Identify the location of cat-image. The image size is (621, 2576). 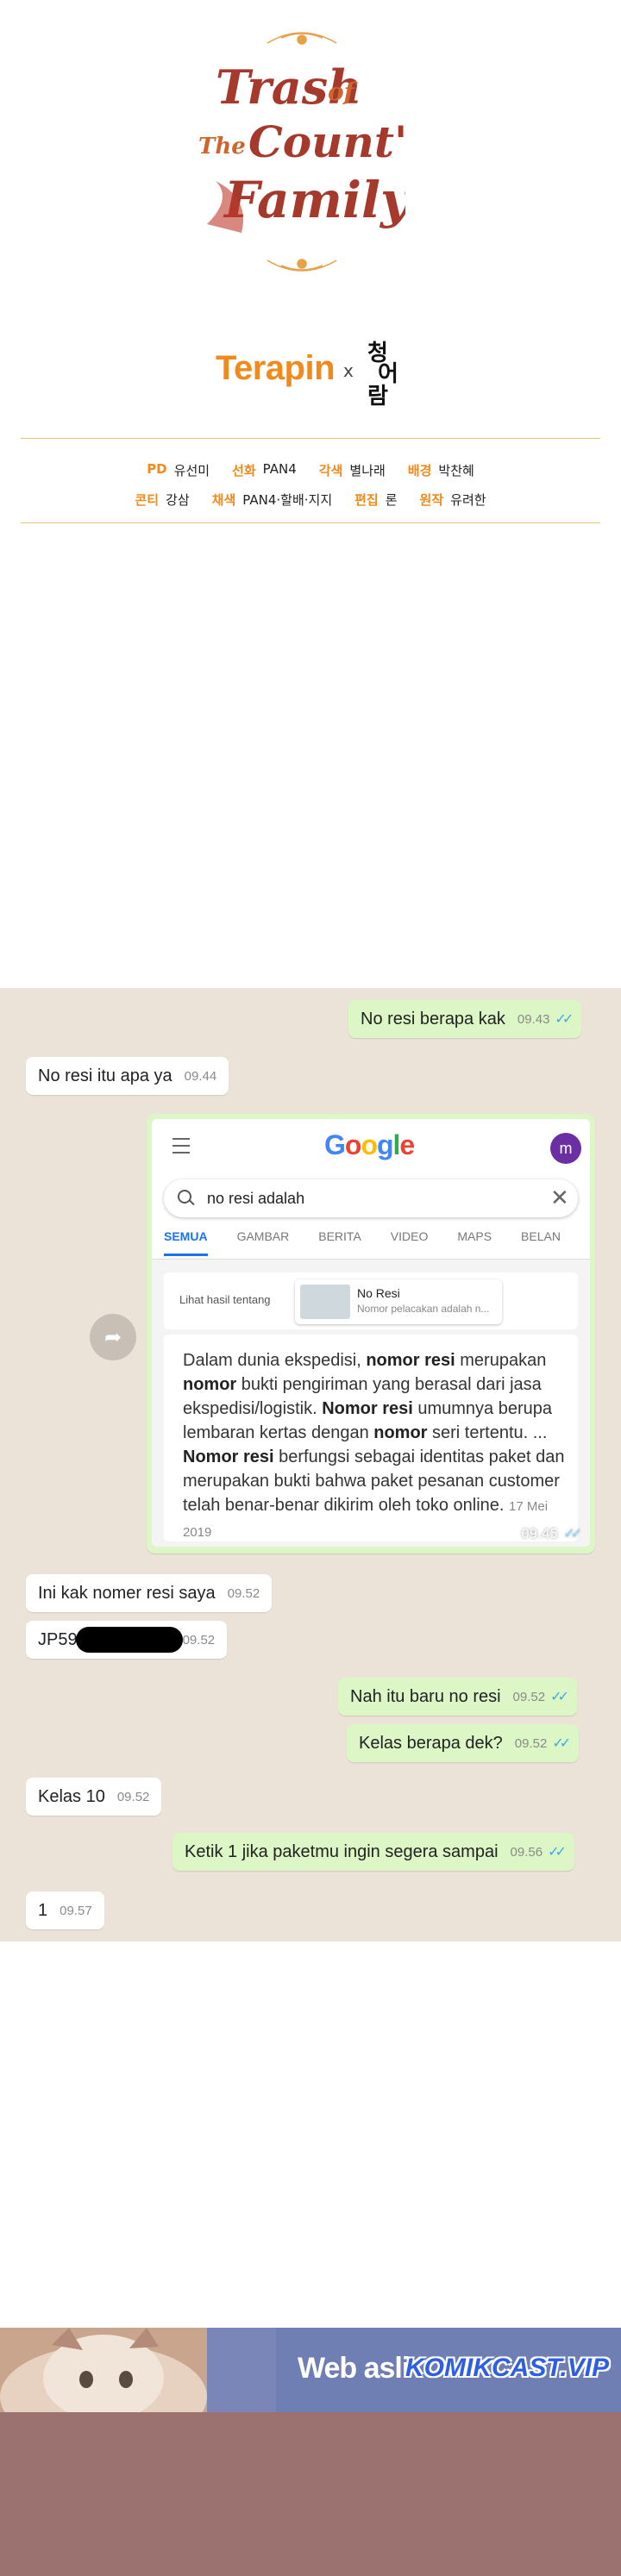
(138, 2370).